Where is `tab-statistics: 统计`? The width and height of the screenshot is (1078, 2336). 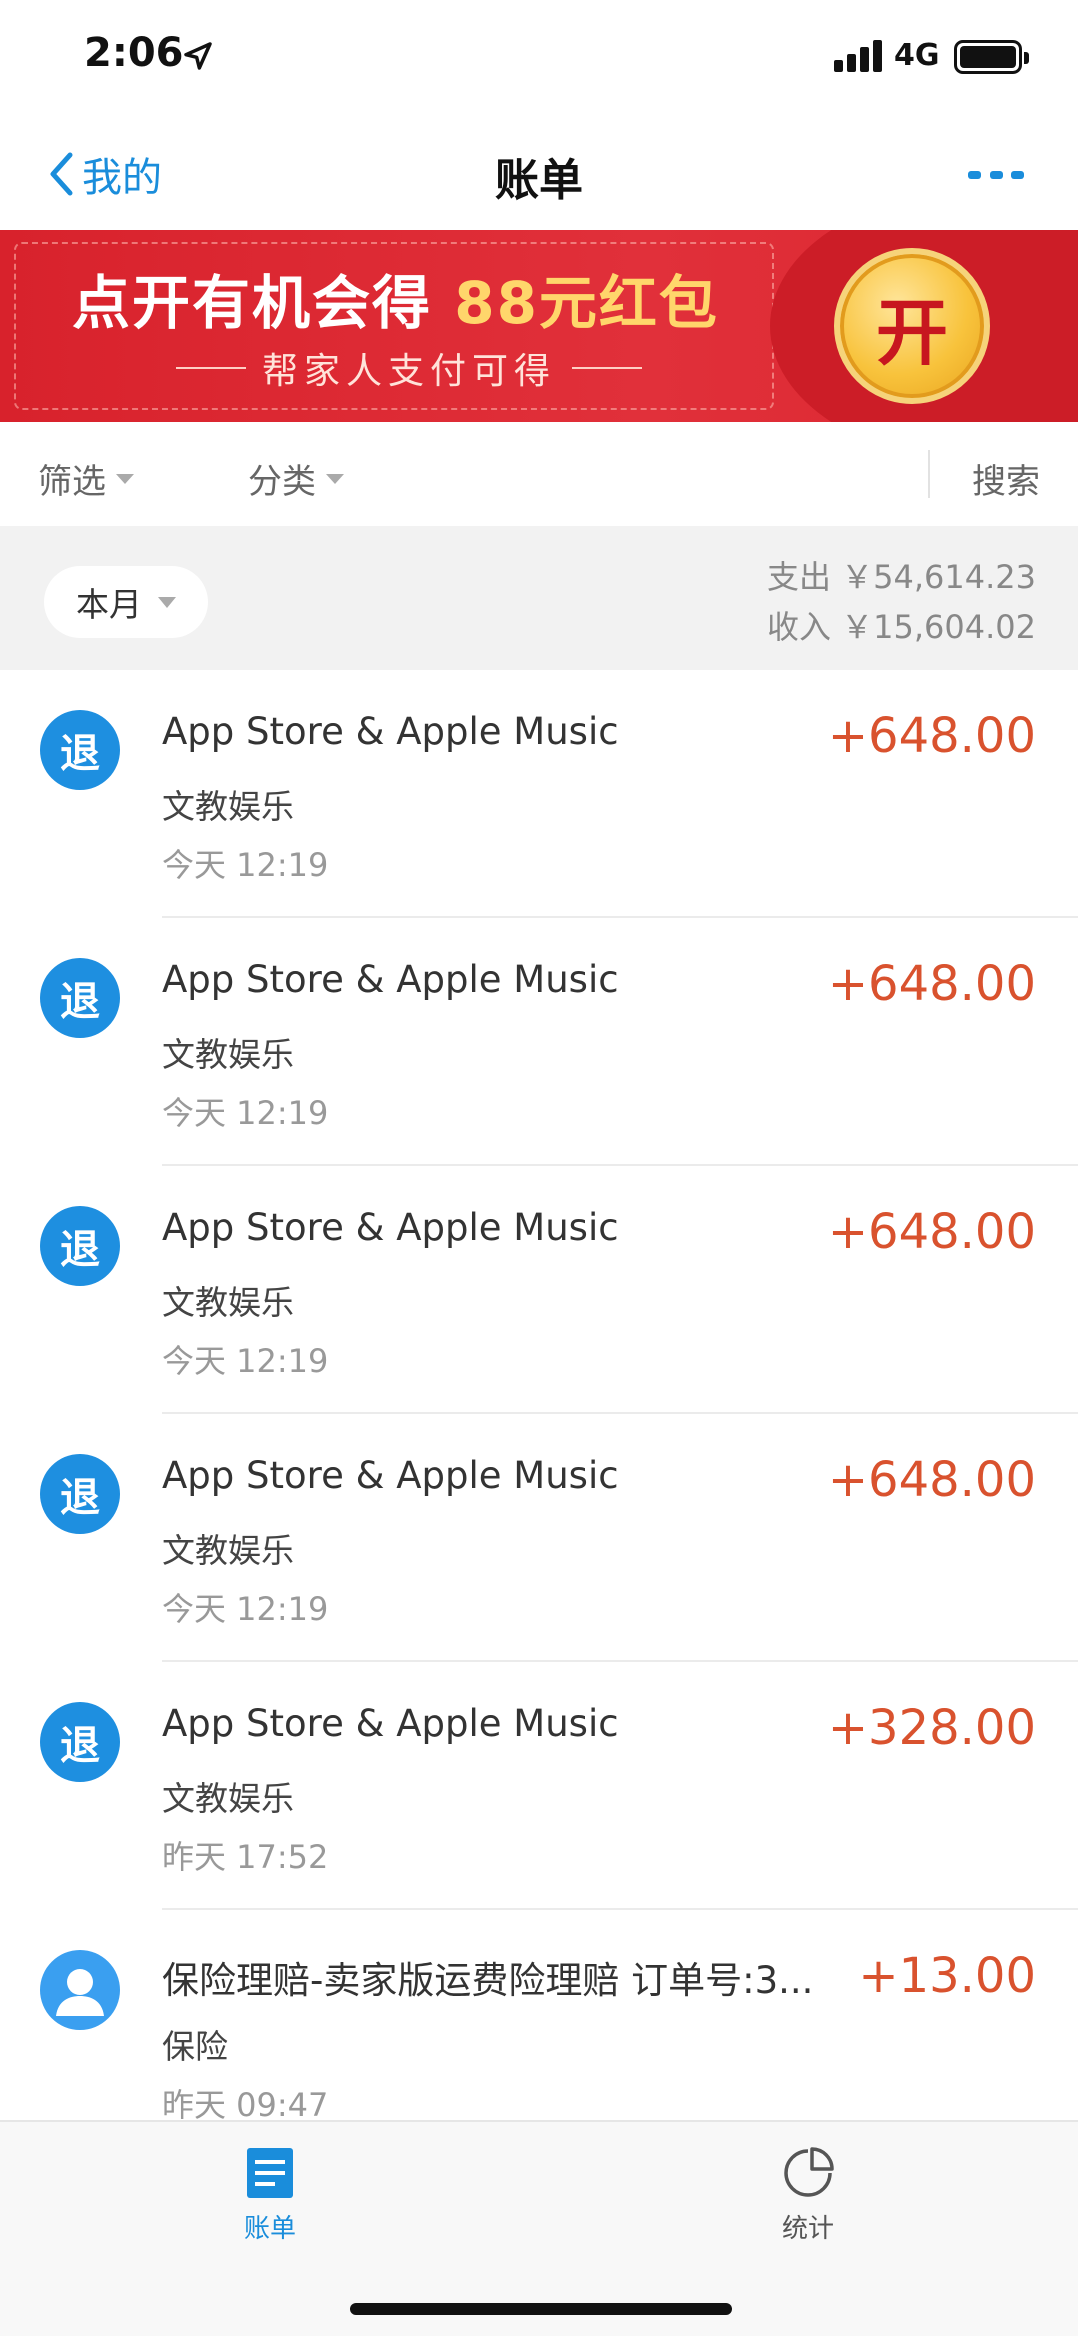 tab-statistics: 统计 is located at coordinates (808, 2195).